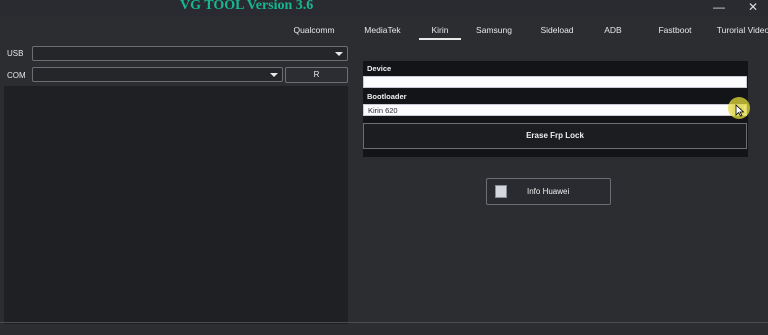 The height and width of the screenshot is (335, 768). What do you see at coordinates (494, 29) in the screenshot?
I see `tab-samsung: Samsung` at bounding box center [494, 29].